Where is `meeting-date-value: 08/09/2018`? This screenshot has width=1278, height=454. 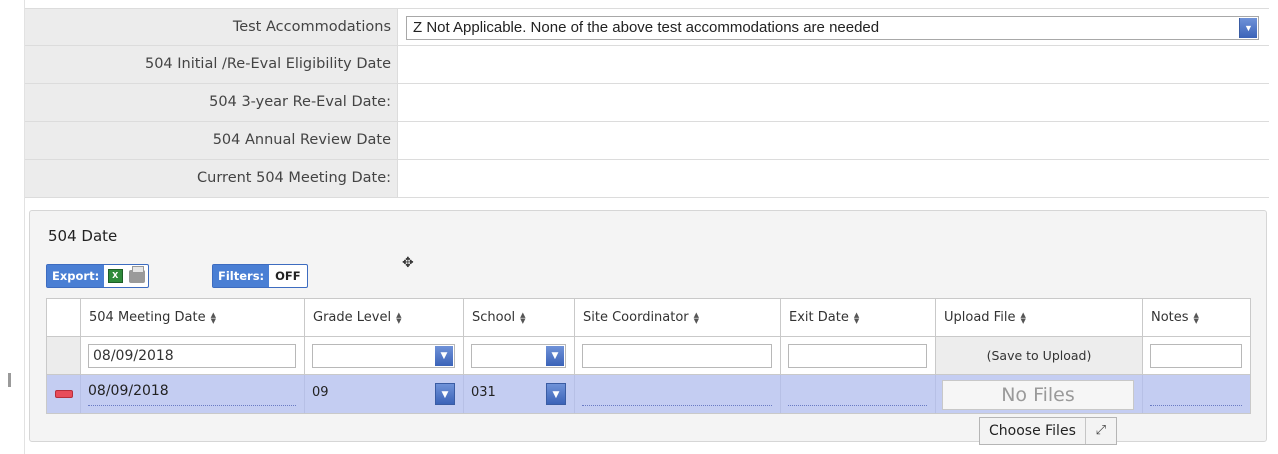 meeting-date-value: 08/09/2018 is located at coordinates (128, 391).